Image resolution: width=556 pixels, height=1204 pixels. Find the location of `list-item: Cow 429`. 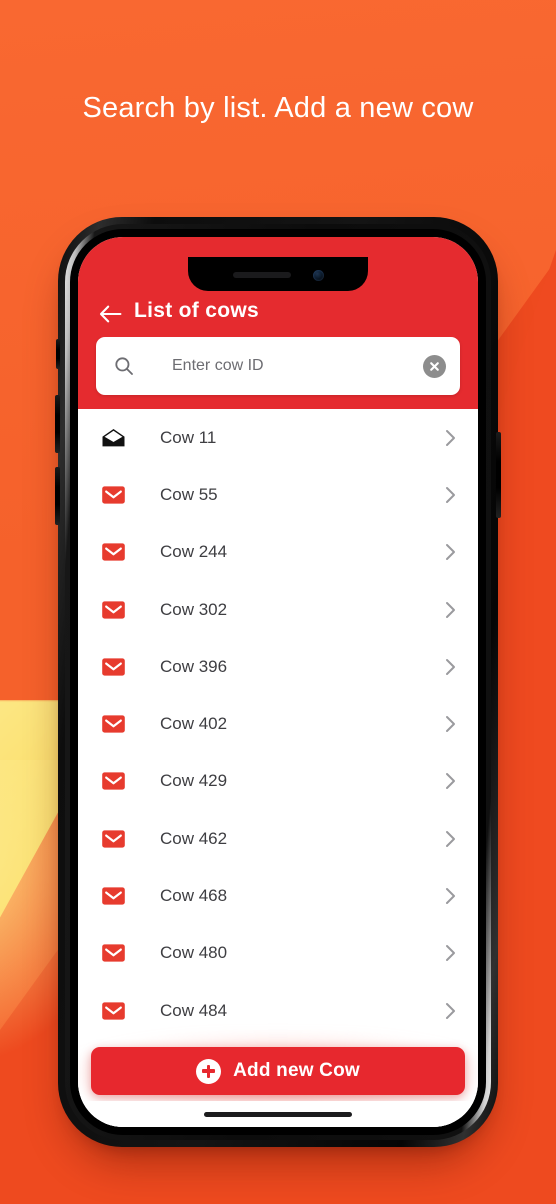

list-item: Cow 429 is located at coordinates (278, 781).